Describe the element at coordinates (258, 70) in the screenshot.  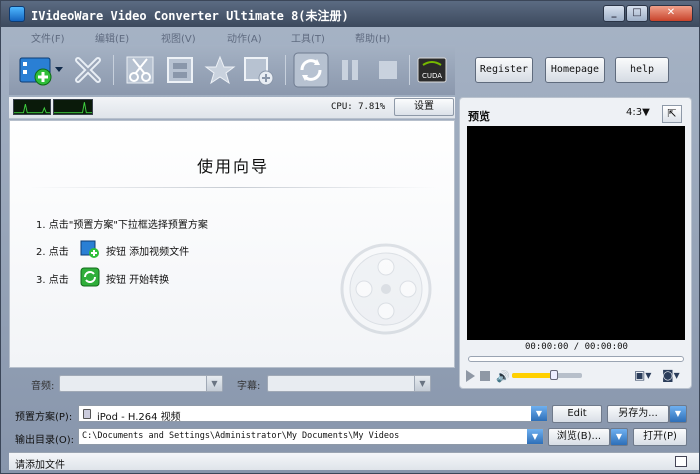
I see `add-film-icon` at that location.